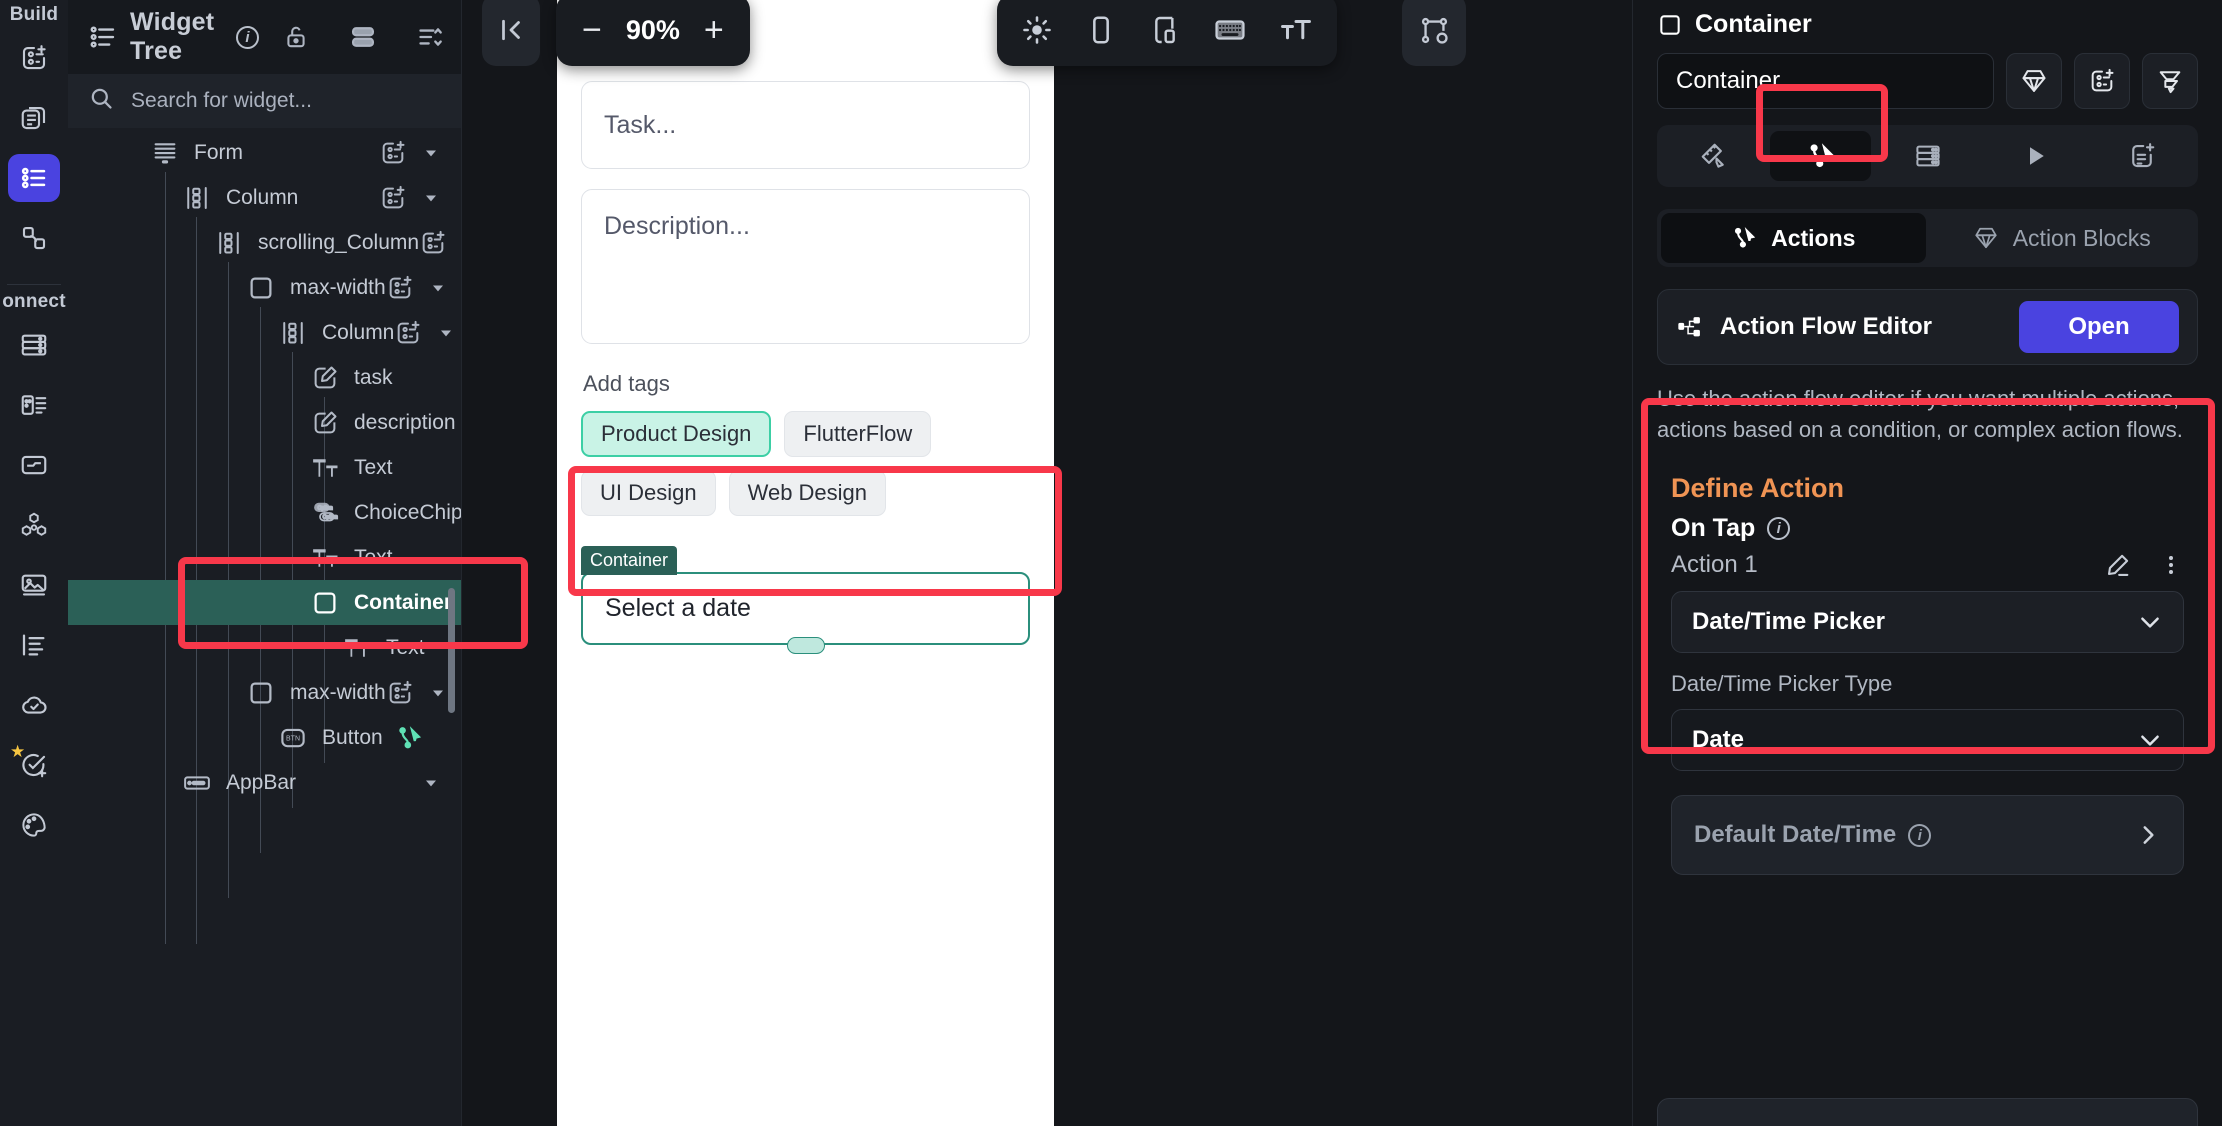  What do you see at coordinates (1793, 238) in the screenshot?
I see `segment-actions: Actions` at bounding box center [1793, 238].